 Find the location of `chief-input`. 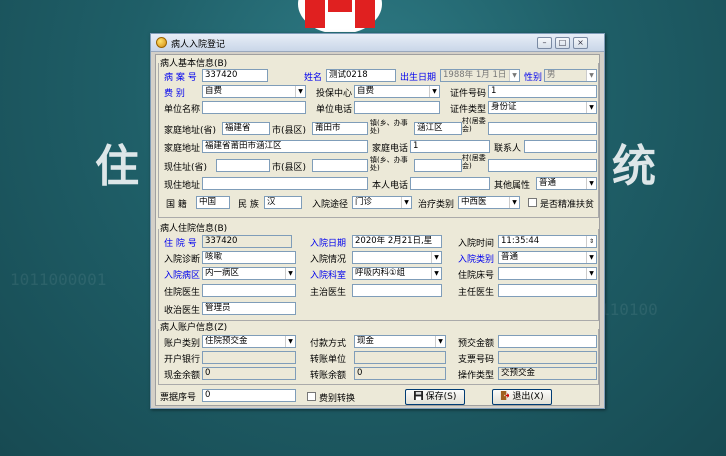

chief-input is located at coordinates (547, 290).